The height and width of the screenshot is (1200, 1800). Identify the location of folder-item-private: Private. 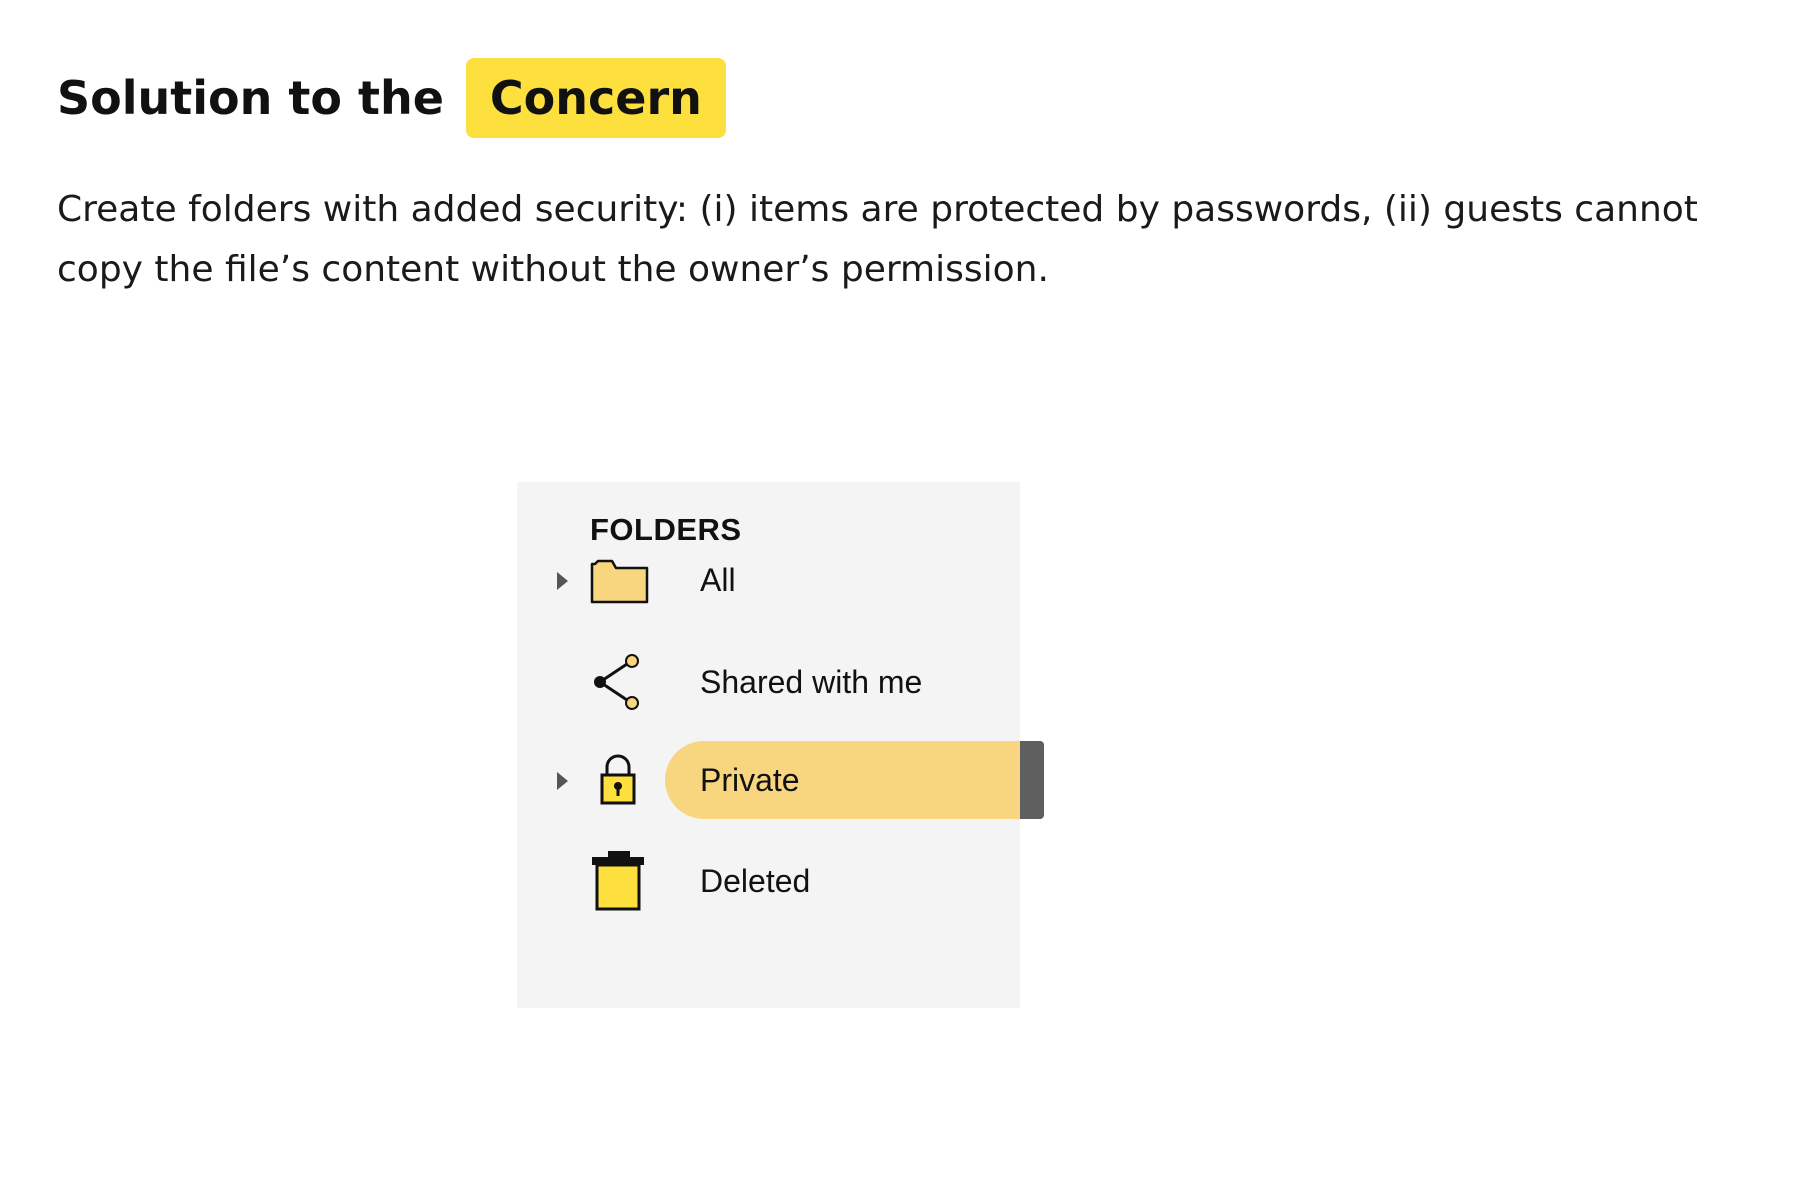
(780, 780).